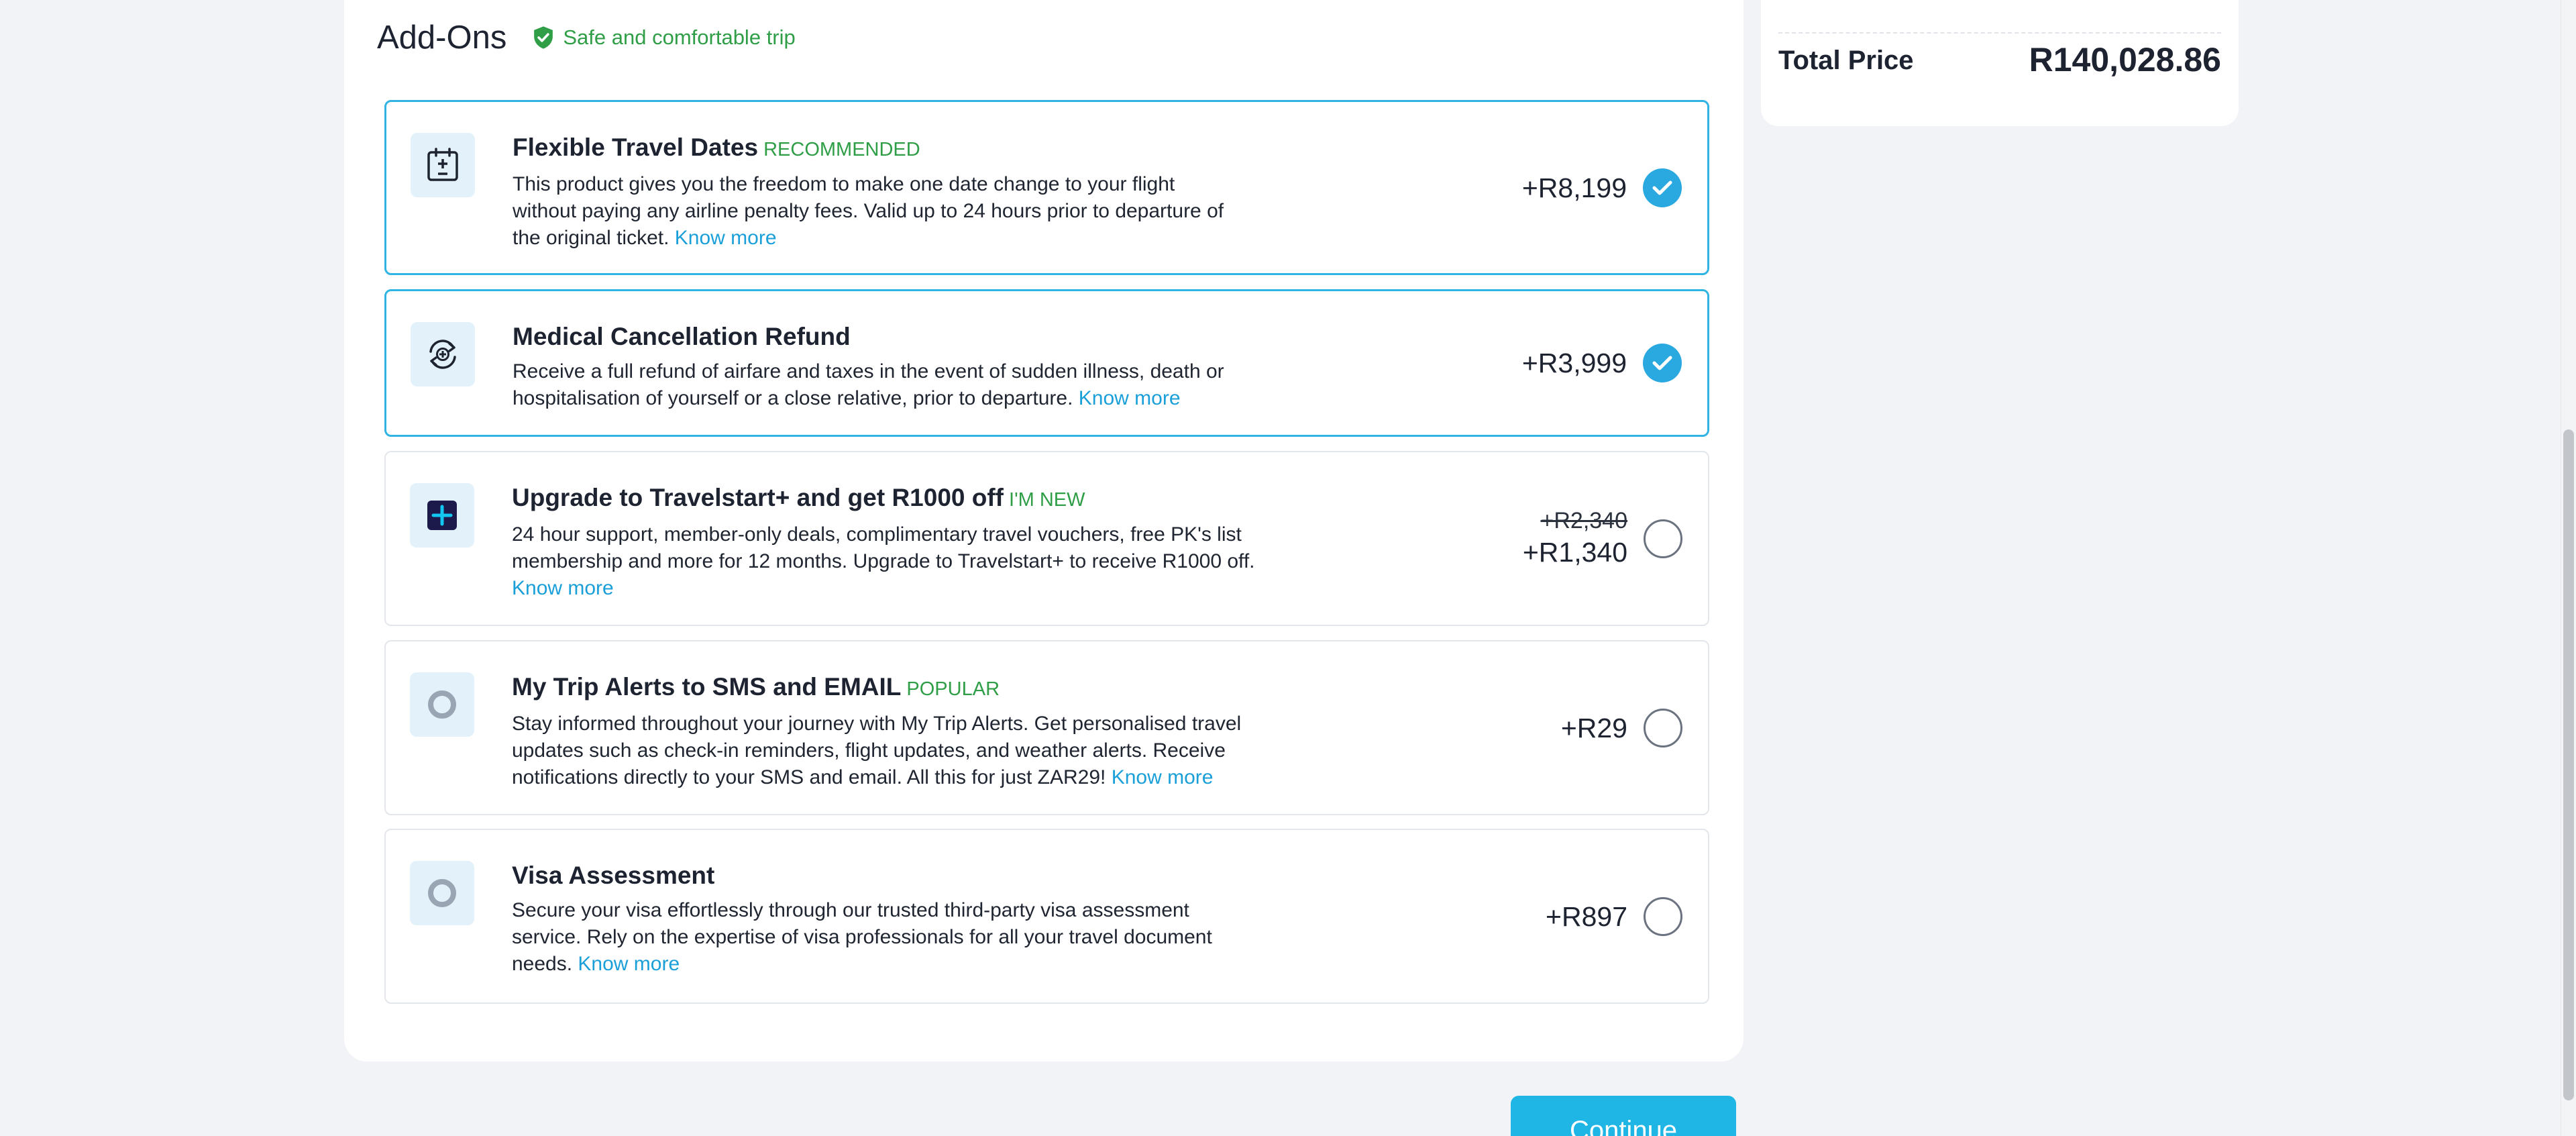  I want to click on addon-title: My Trip Alerts to SMS and EMAIL POPULAR, so click(887, 688).